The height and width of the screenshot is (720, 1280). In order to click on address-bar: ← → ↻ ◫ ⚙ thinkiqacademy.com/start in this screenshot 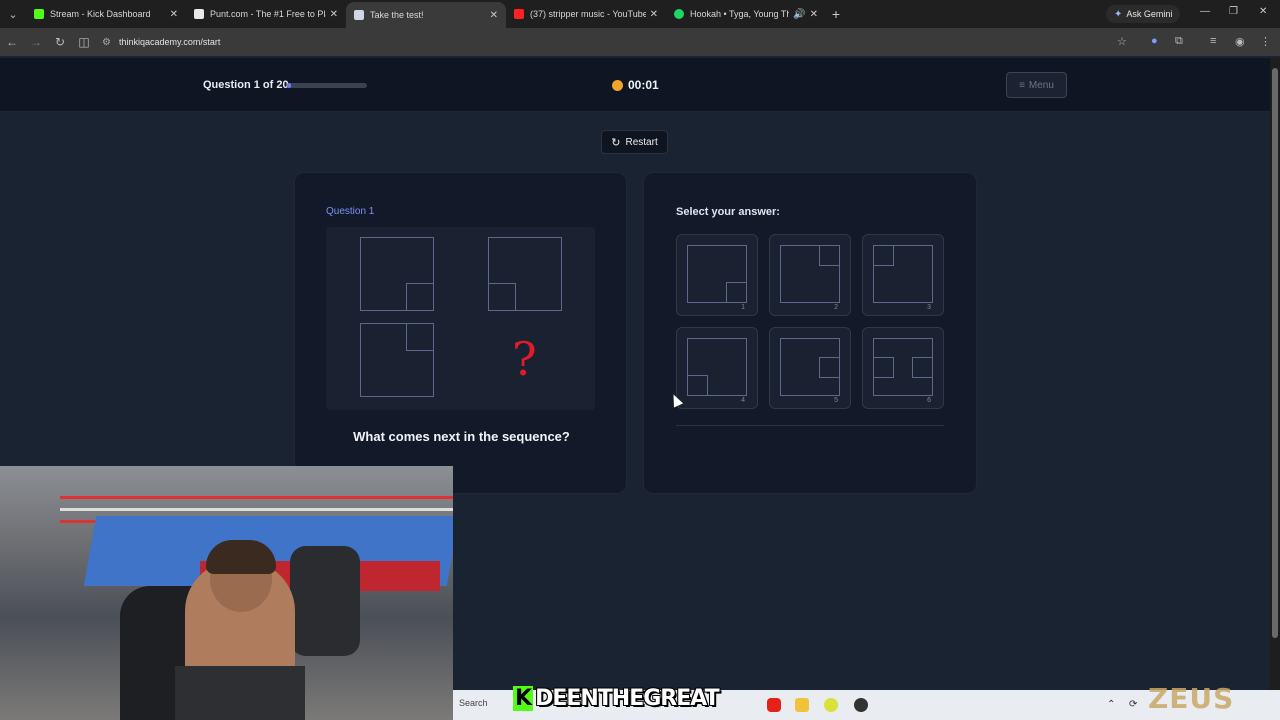, I will do `click(640, 42)`.